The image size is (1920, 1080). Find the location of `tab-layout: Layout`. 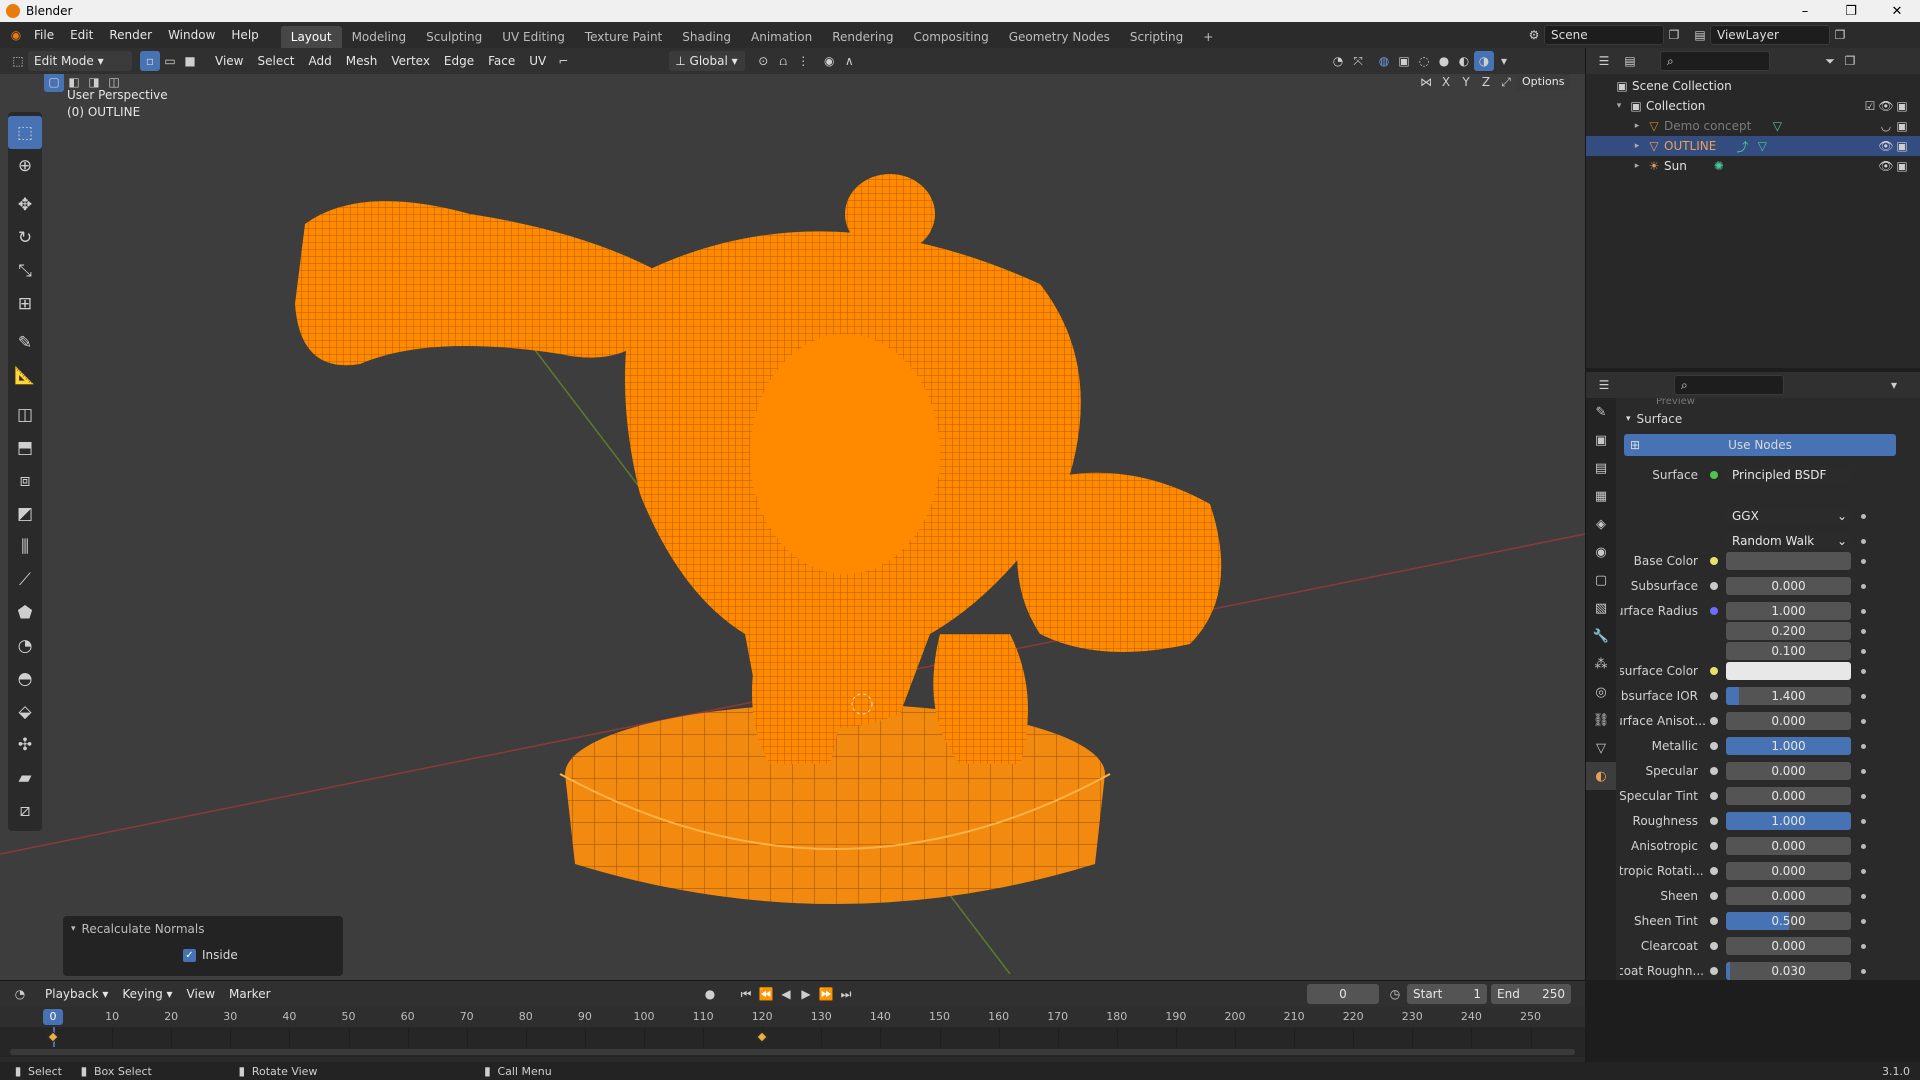

tab-layout: Layout is located at coordinates (311, 37).